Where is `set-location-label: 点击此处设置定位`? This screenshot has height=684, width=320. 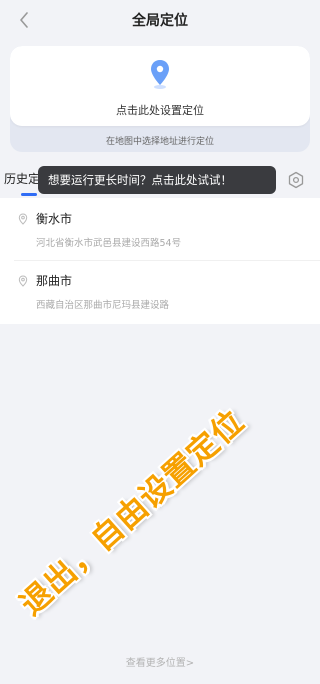
set-location-label: 点击此处设置定位 is located at coordinates (160, 110).